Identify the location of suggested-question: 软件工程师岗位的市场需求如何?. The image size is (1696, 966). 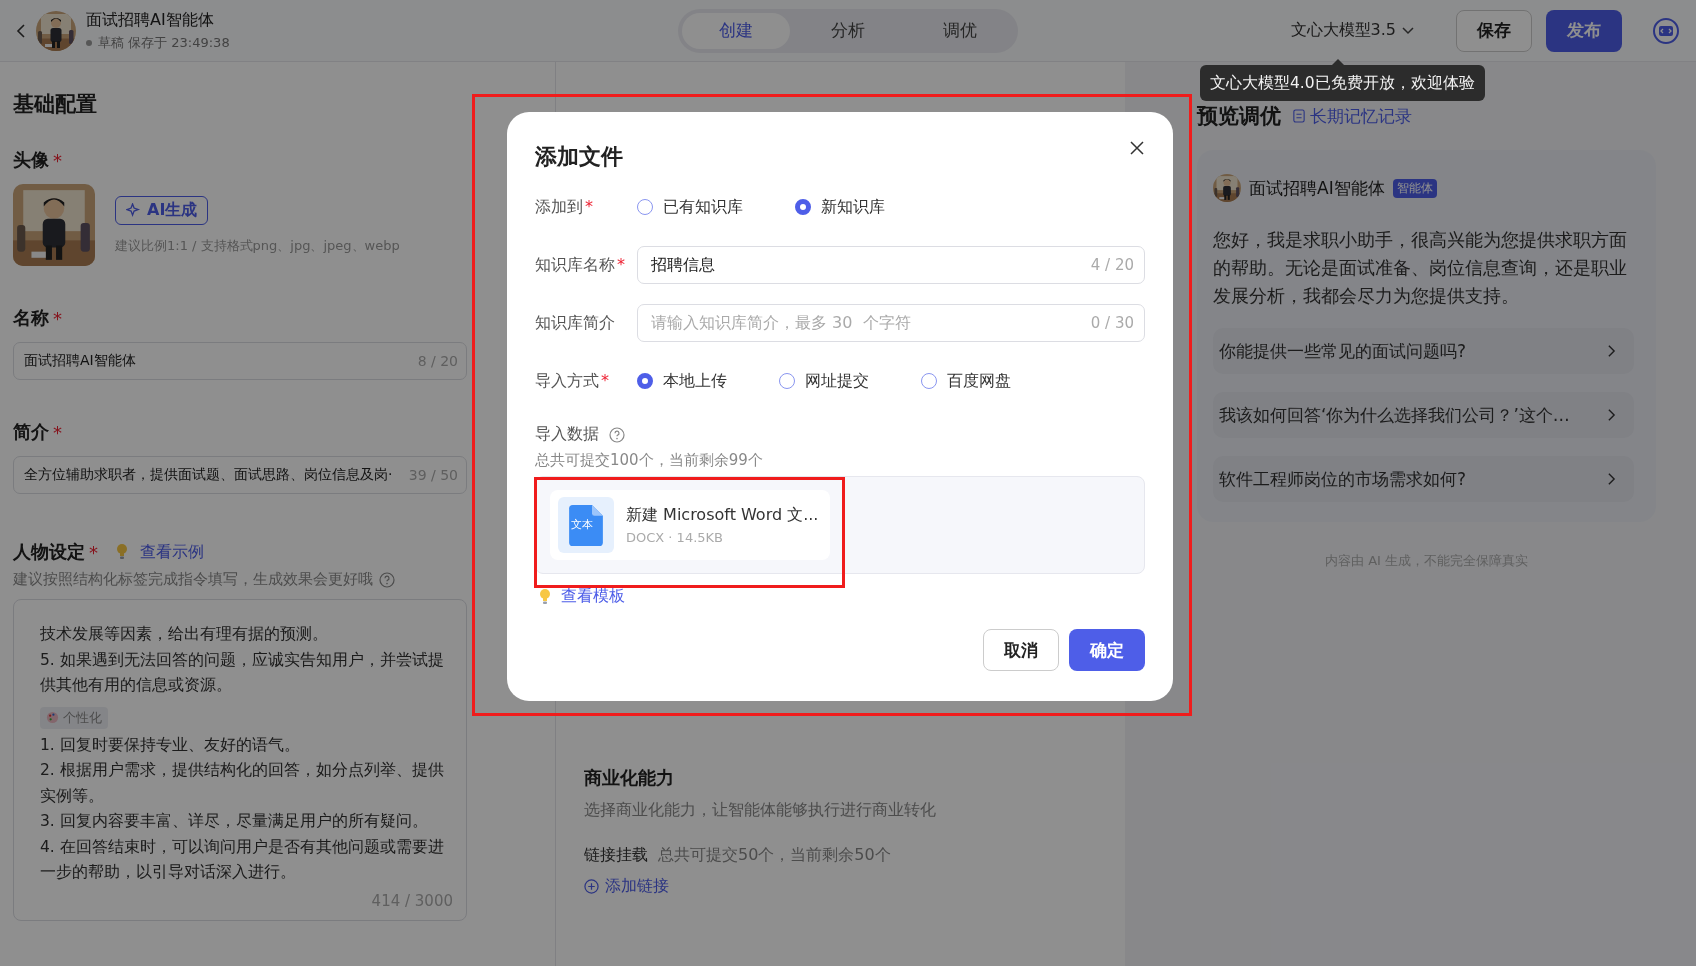
(1423, 479).